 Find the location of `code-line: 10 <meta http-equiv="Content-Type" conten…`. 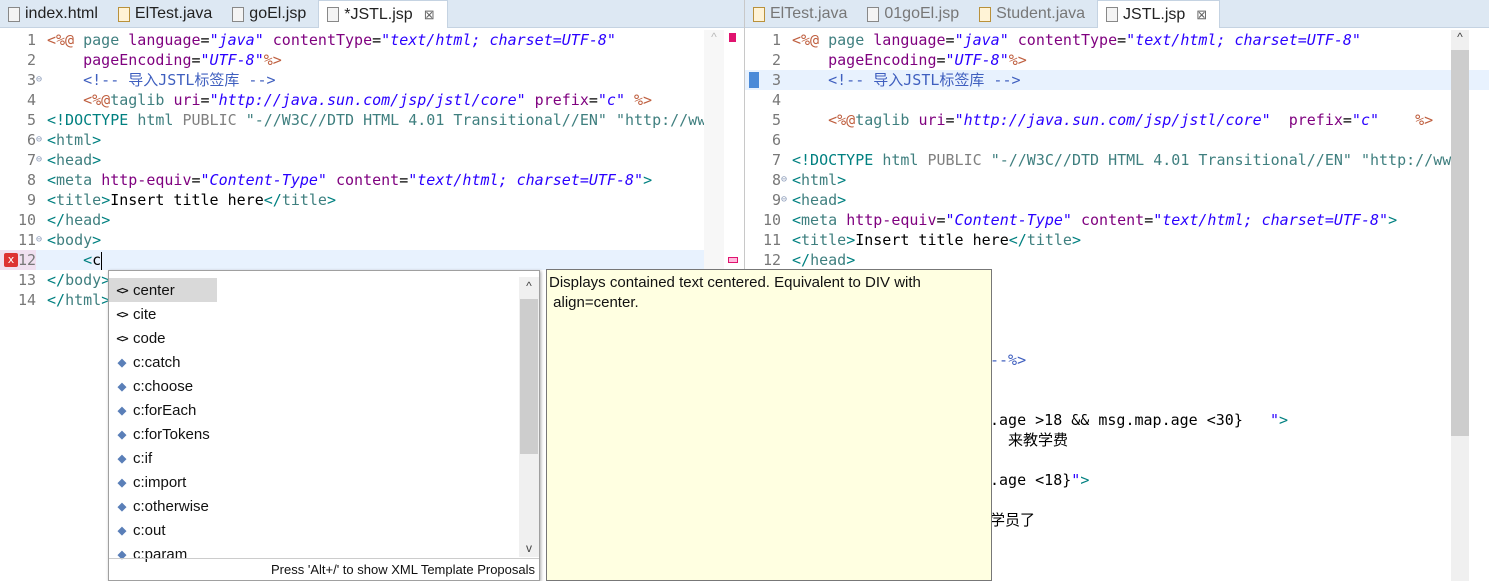

code-line: 10 <meta http-equiv="Content-Type" conten… is located at coordinates (1117, 220).